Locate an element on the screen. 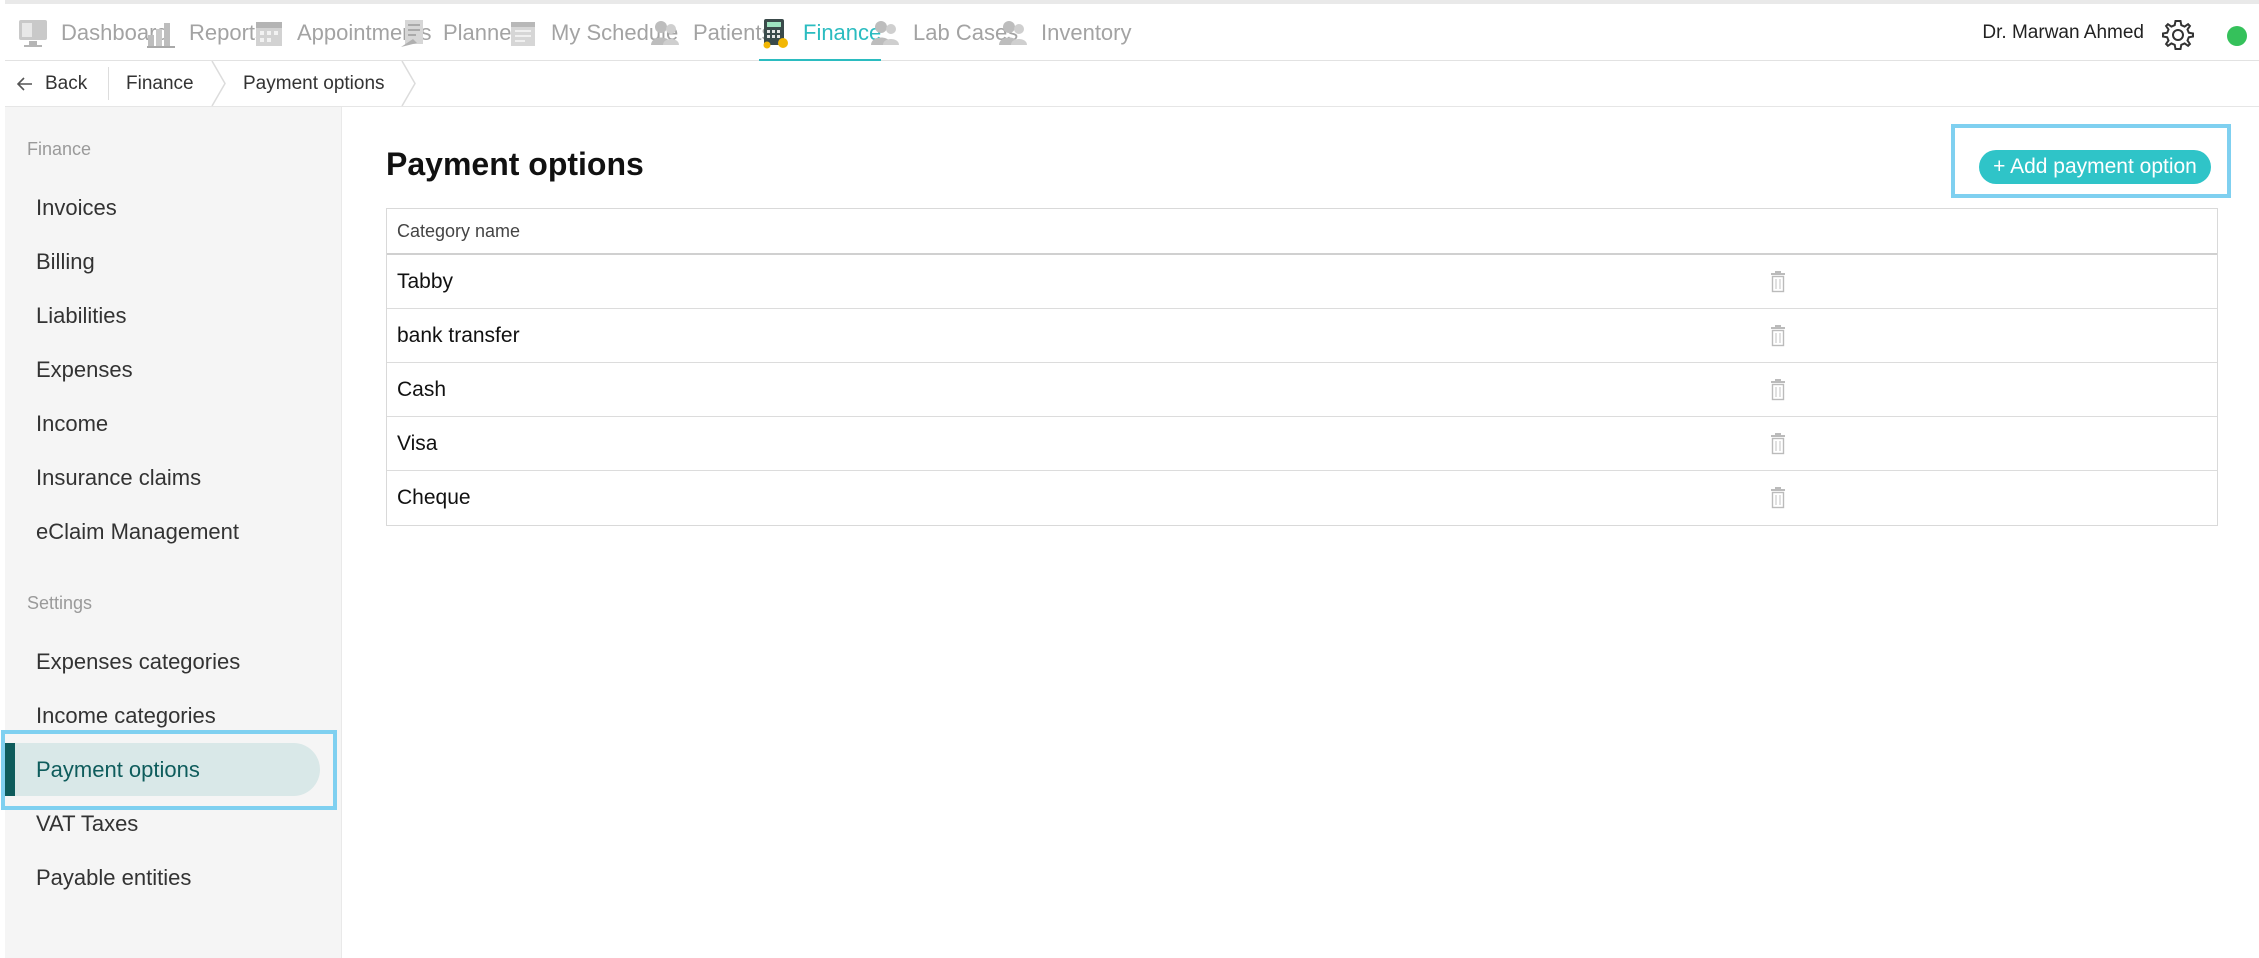  breadcrumb-finance: Finance is located at coordinates (160, 83).